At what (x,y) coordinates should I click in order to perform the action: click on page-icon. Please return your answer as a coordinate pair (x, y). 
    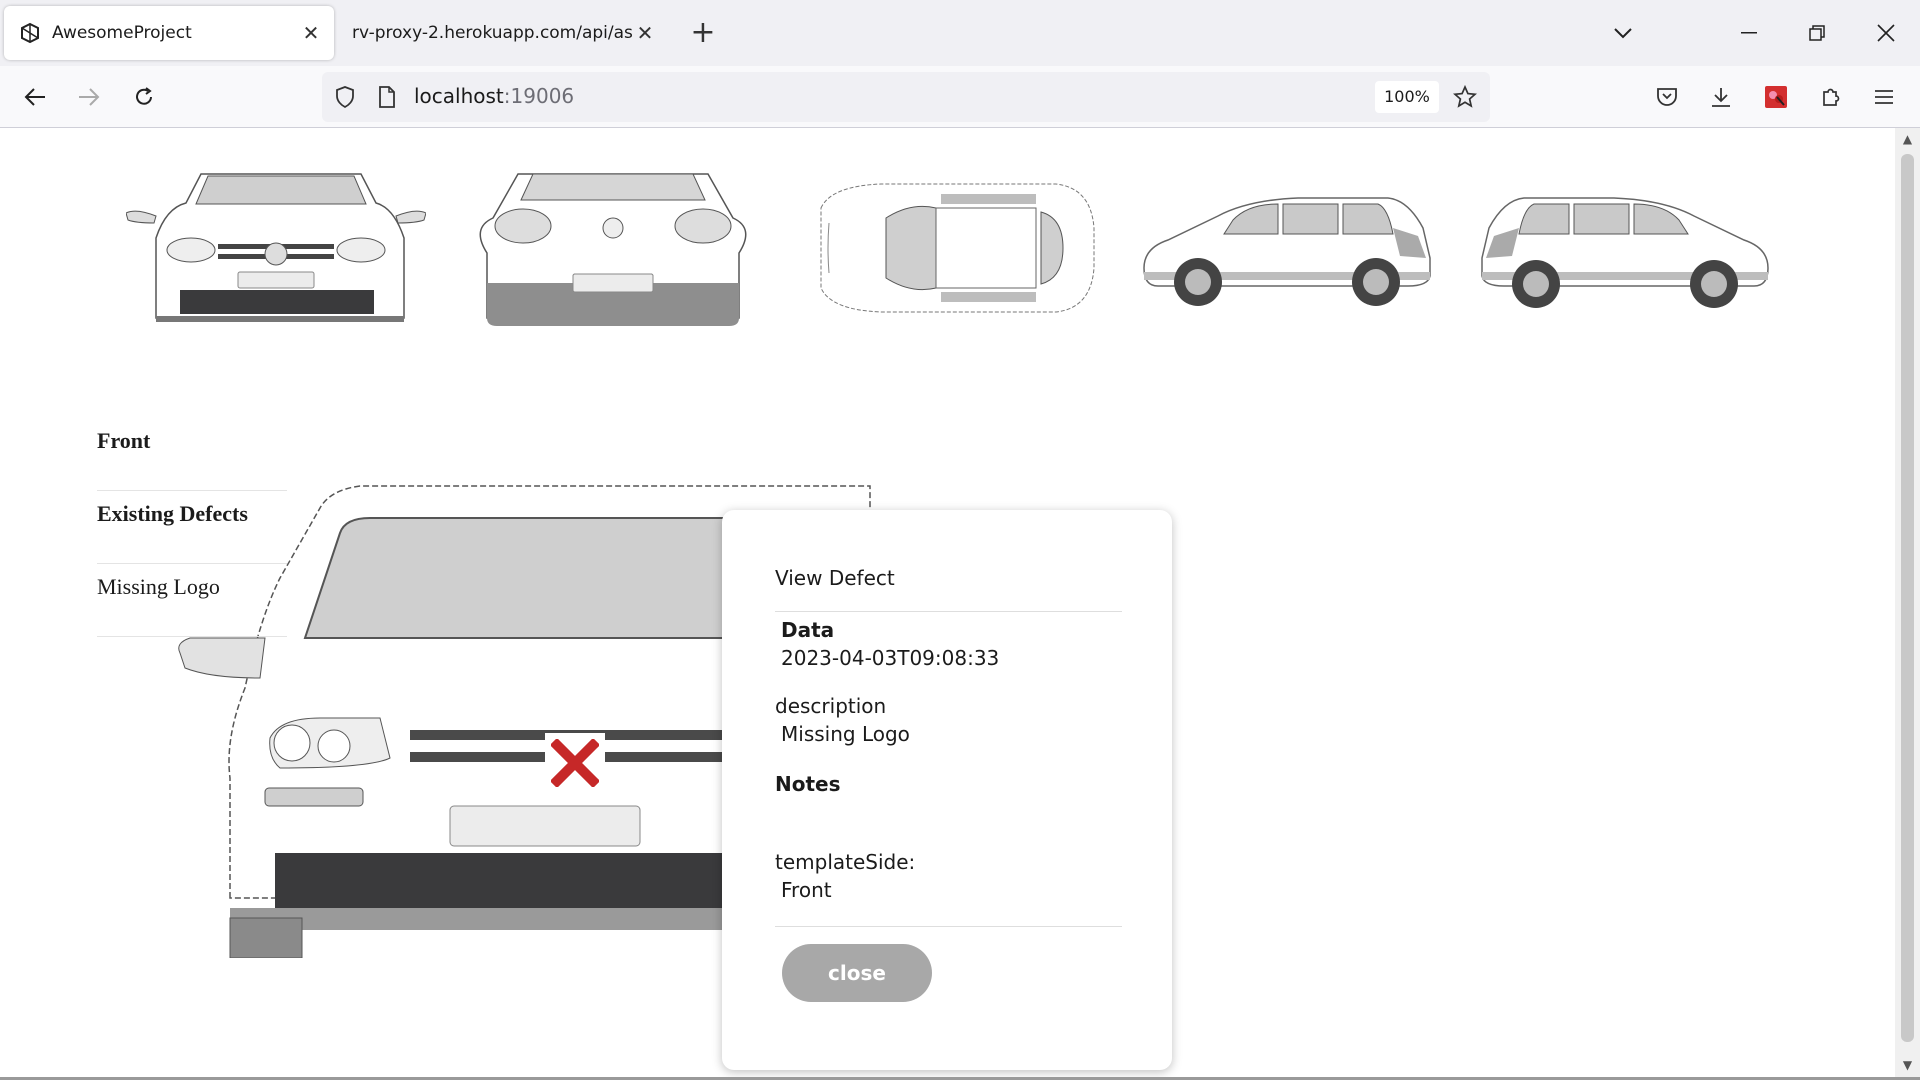
    Looking at the image, I should click on (387, 97).